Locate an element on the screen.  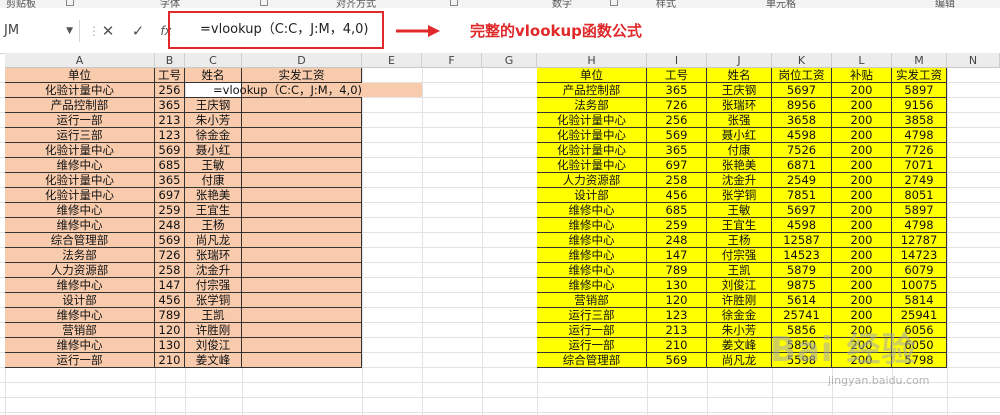
right-table-cell: 营销部 is located at coordinates (592, 300).